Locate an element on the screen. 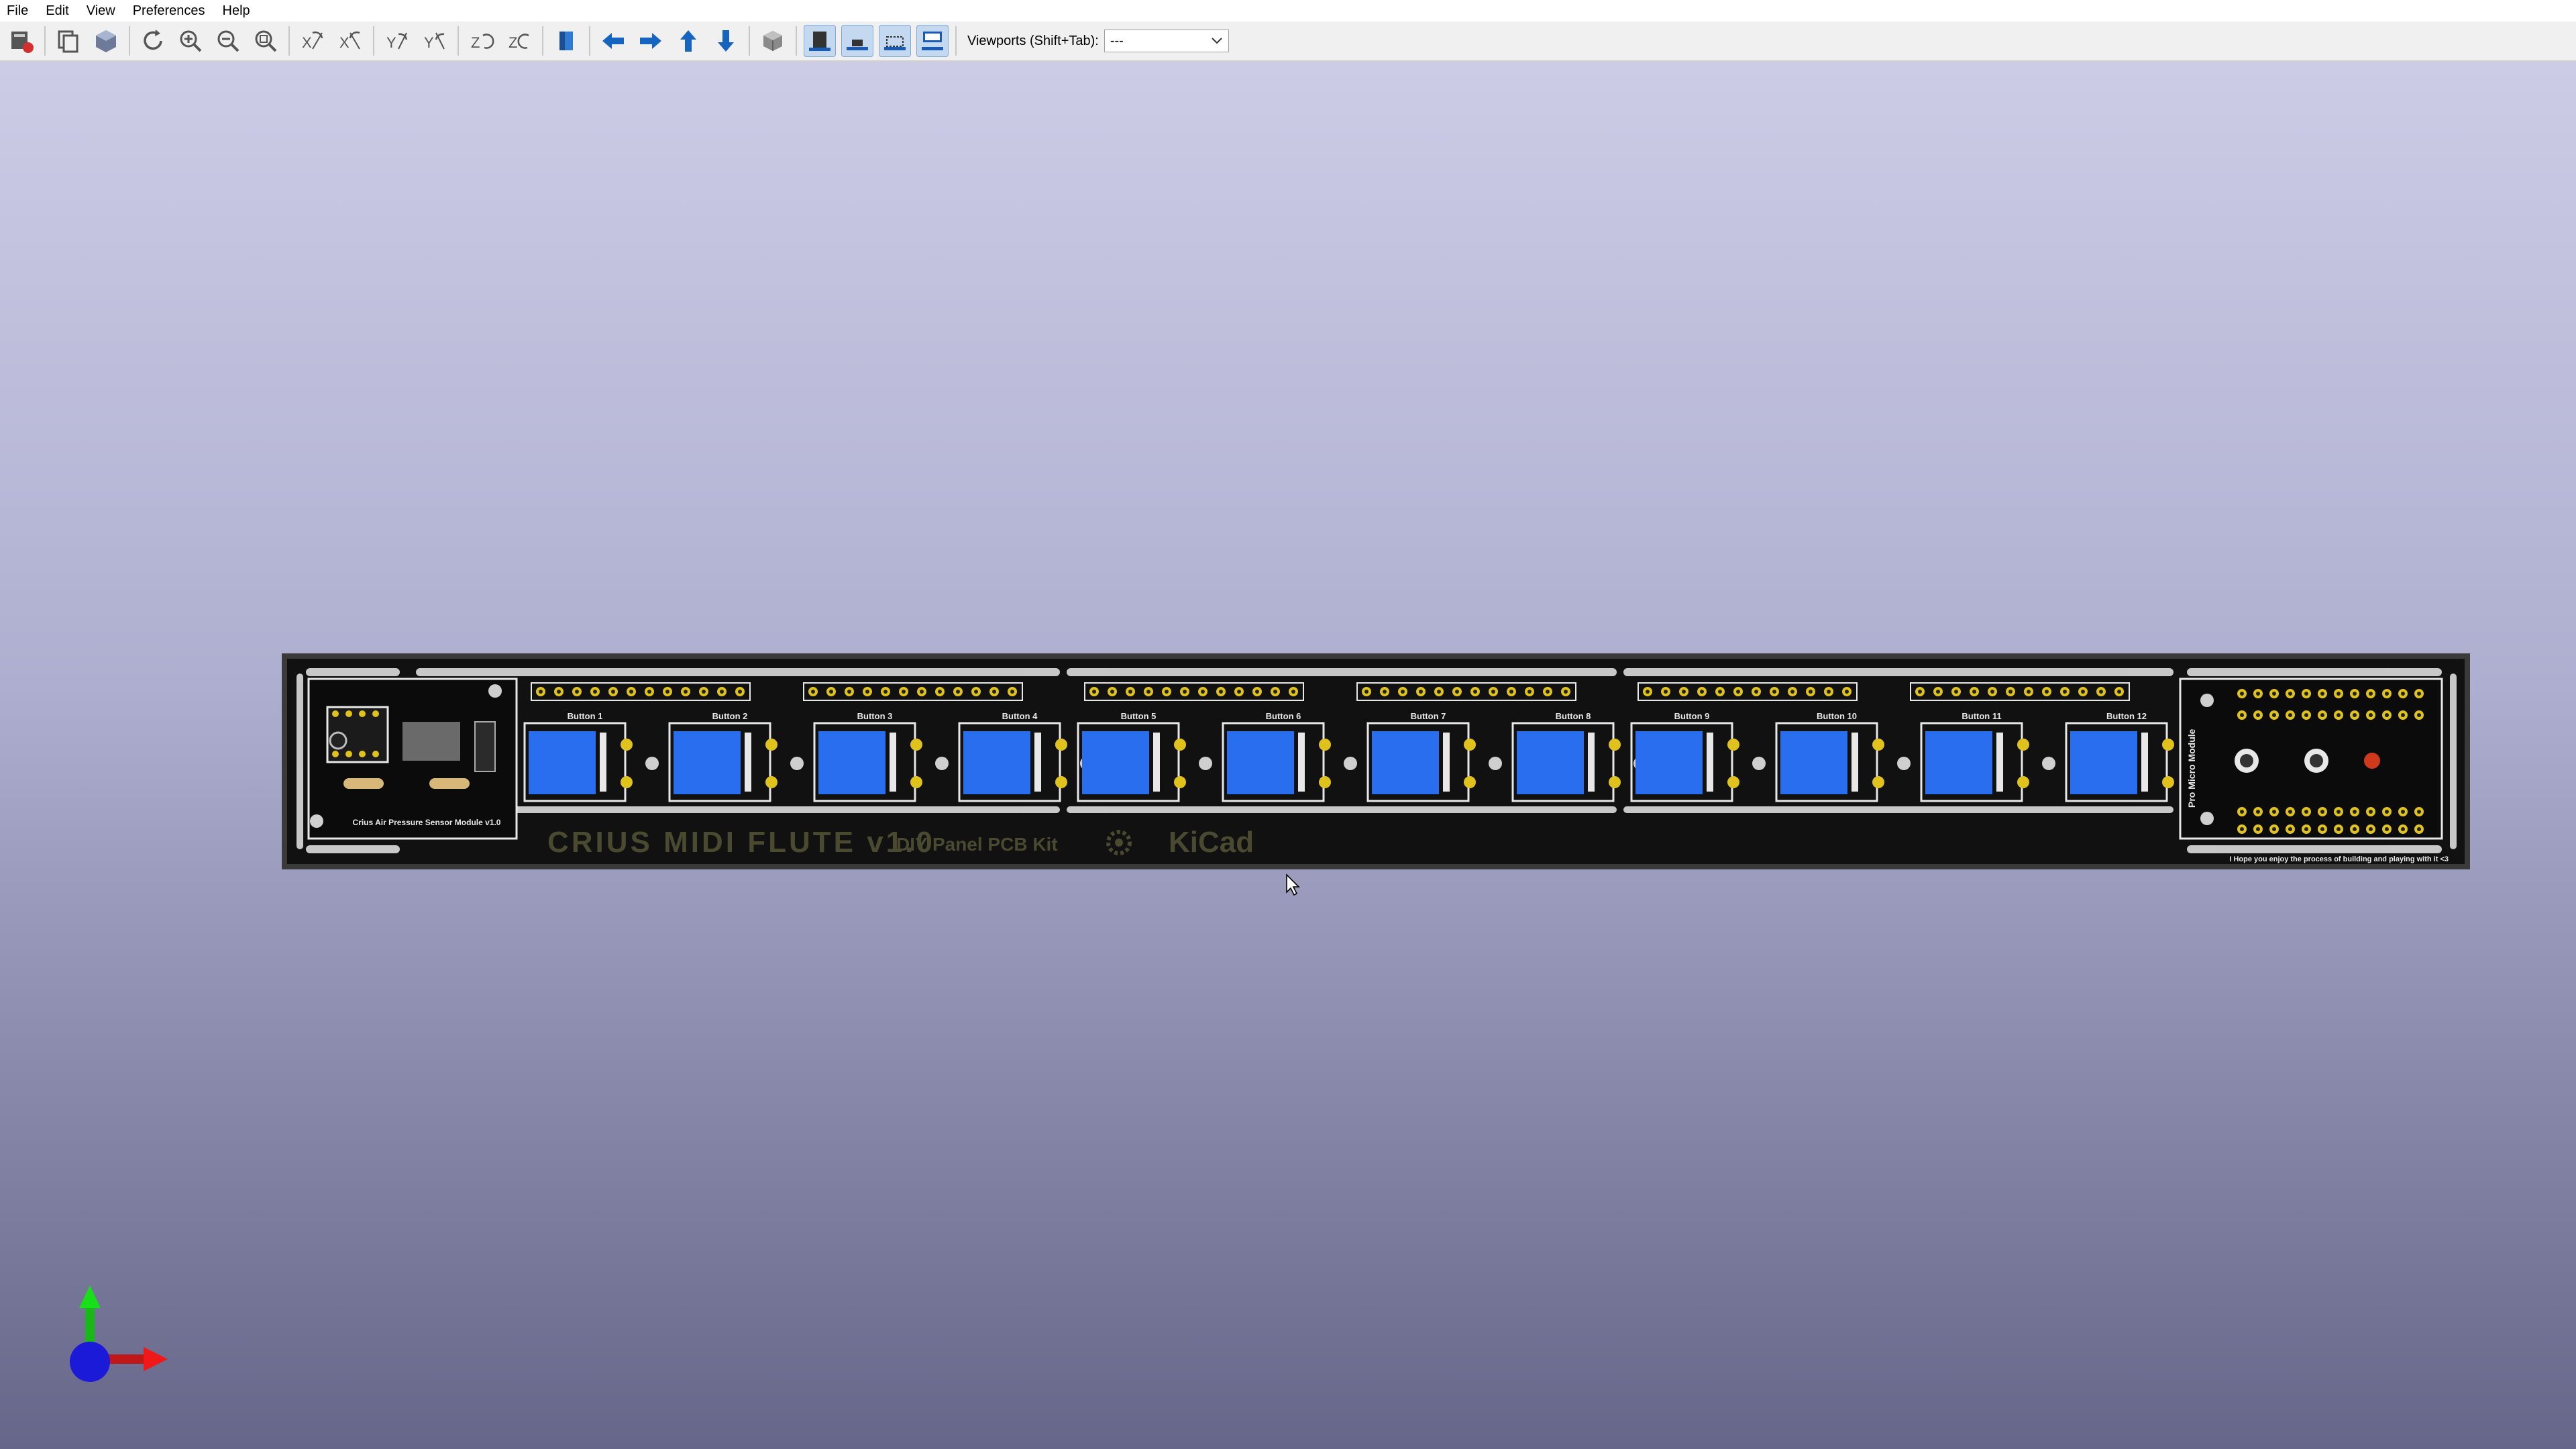  menu-view: View is located at coordinates (101, 11).